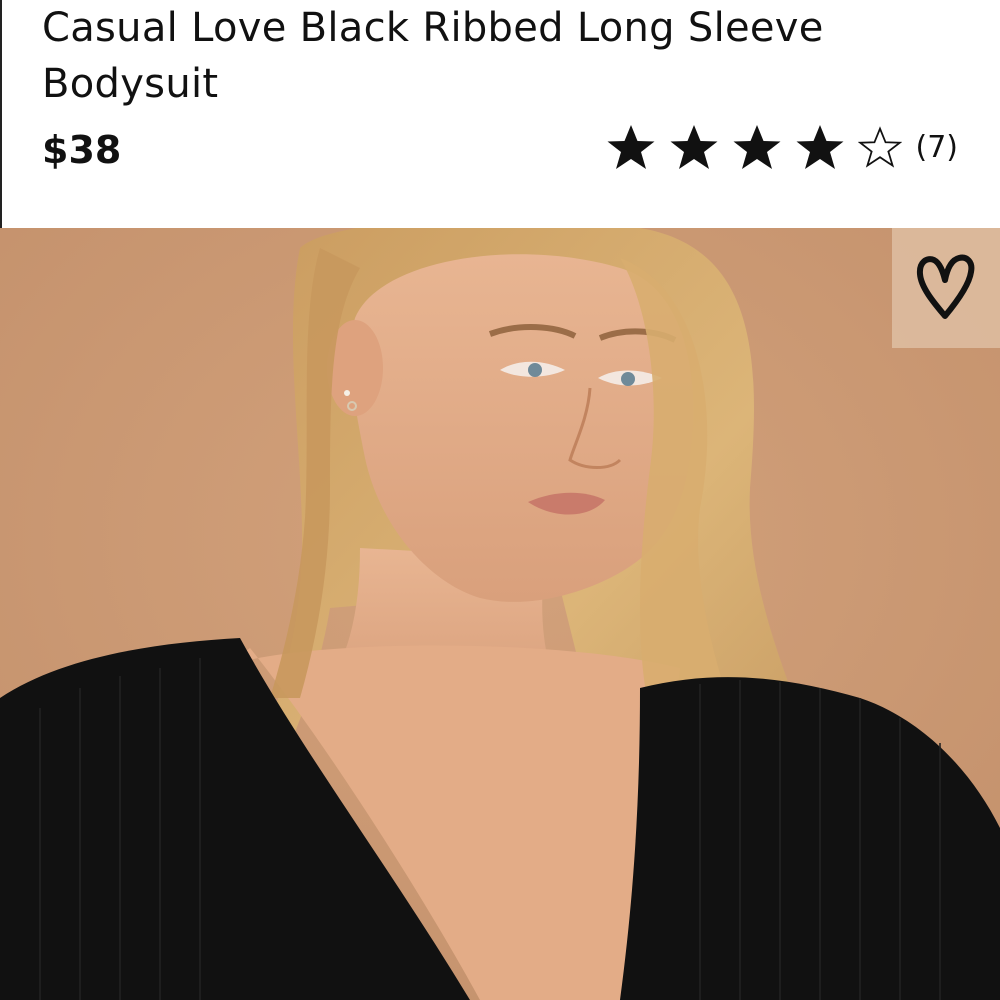 The image size is (1000, 1000). I want to click on review-count: (7), so click(937, 148).